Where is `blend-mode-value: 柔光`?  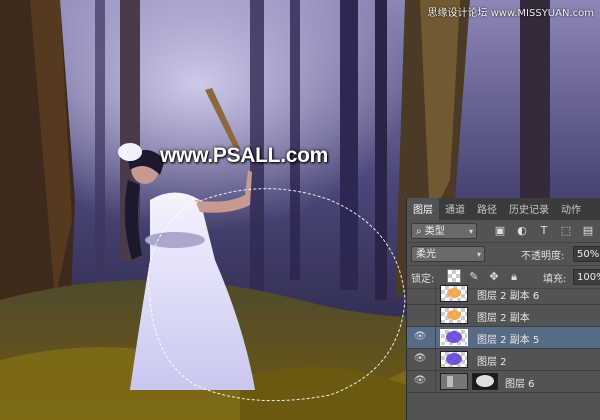
blend-mode-value: 柔光 is located at coordinates (426, 254).